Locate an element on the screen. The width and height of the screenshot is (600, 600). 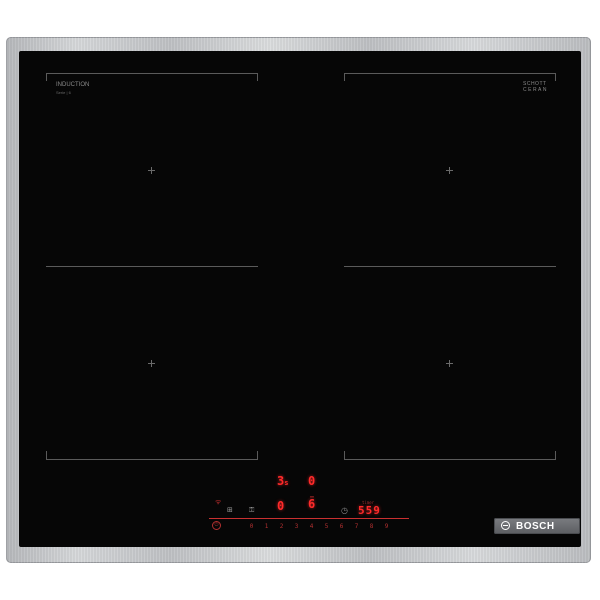
timer-display: 559 is located at coordinates (369, 510).